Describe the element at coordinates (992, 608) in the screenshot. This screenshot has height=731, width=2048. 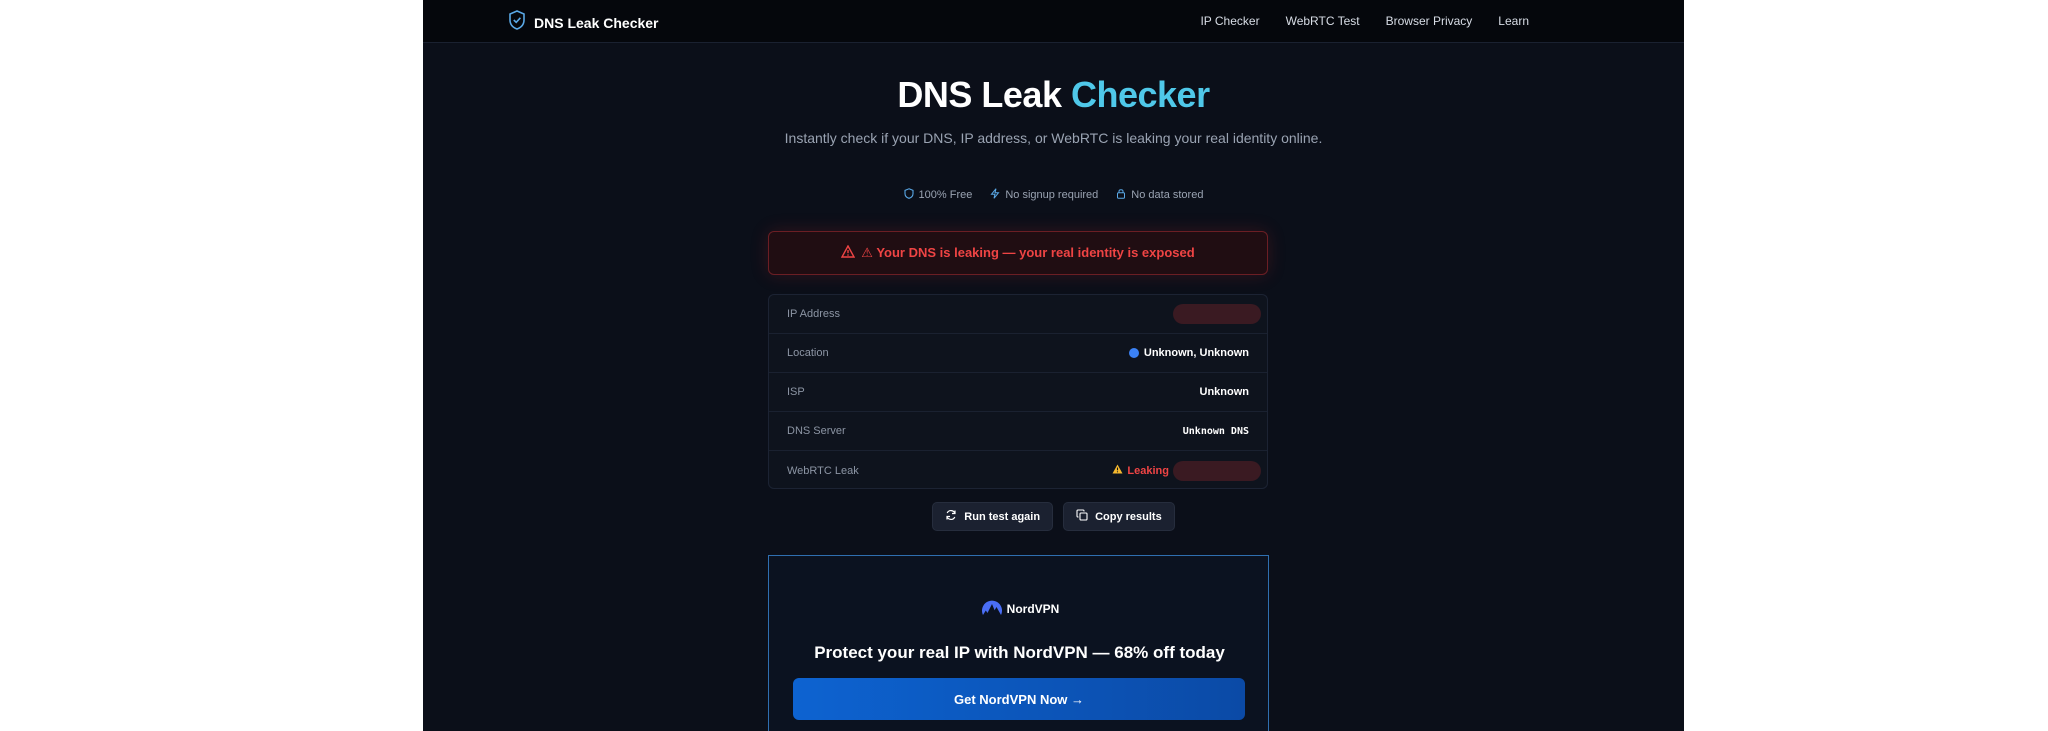
I see `nordvpn-mountain-icon` at that location.